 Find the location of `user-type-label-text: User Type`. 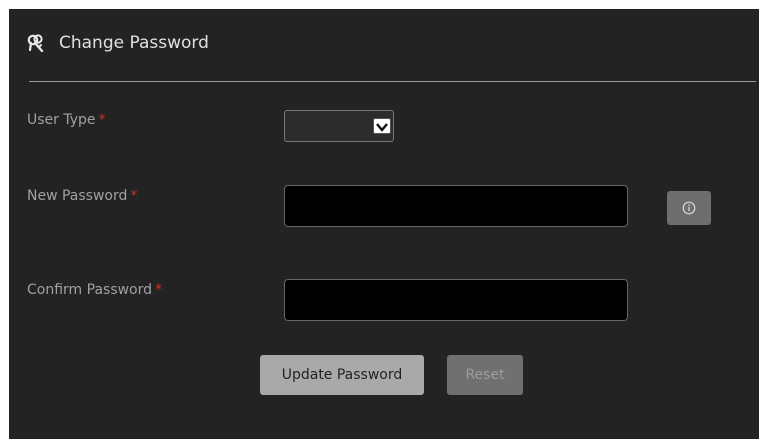

user-type-label-text: User Type is located at coordinates (61, 120).